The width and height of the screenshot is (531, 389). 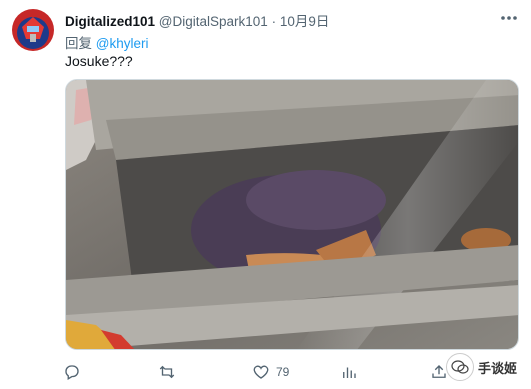 What do you see at coordinates (270, 372) in the screenshot?
I see `like-button: 79` at bounding box center [270, 372].